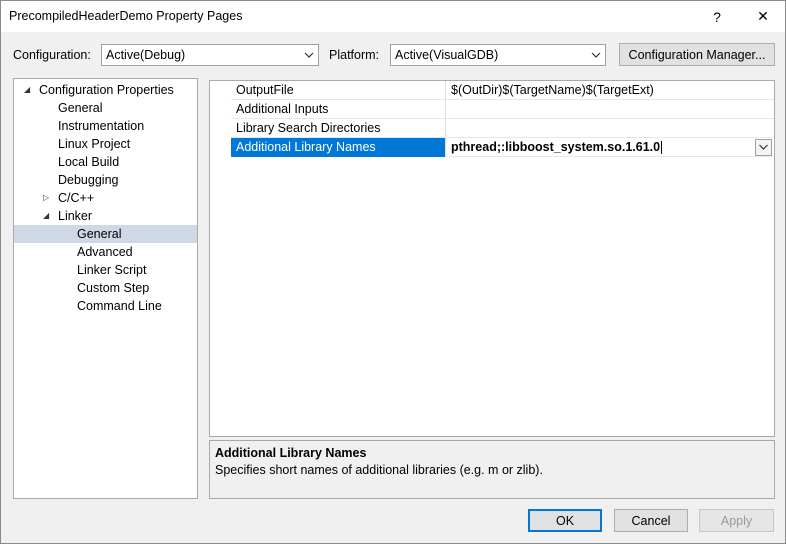 This screenshot has width=786, height=544. I want to click on property-name: Library Search Directories, so click(338, 128).